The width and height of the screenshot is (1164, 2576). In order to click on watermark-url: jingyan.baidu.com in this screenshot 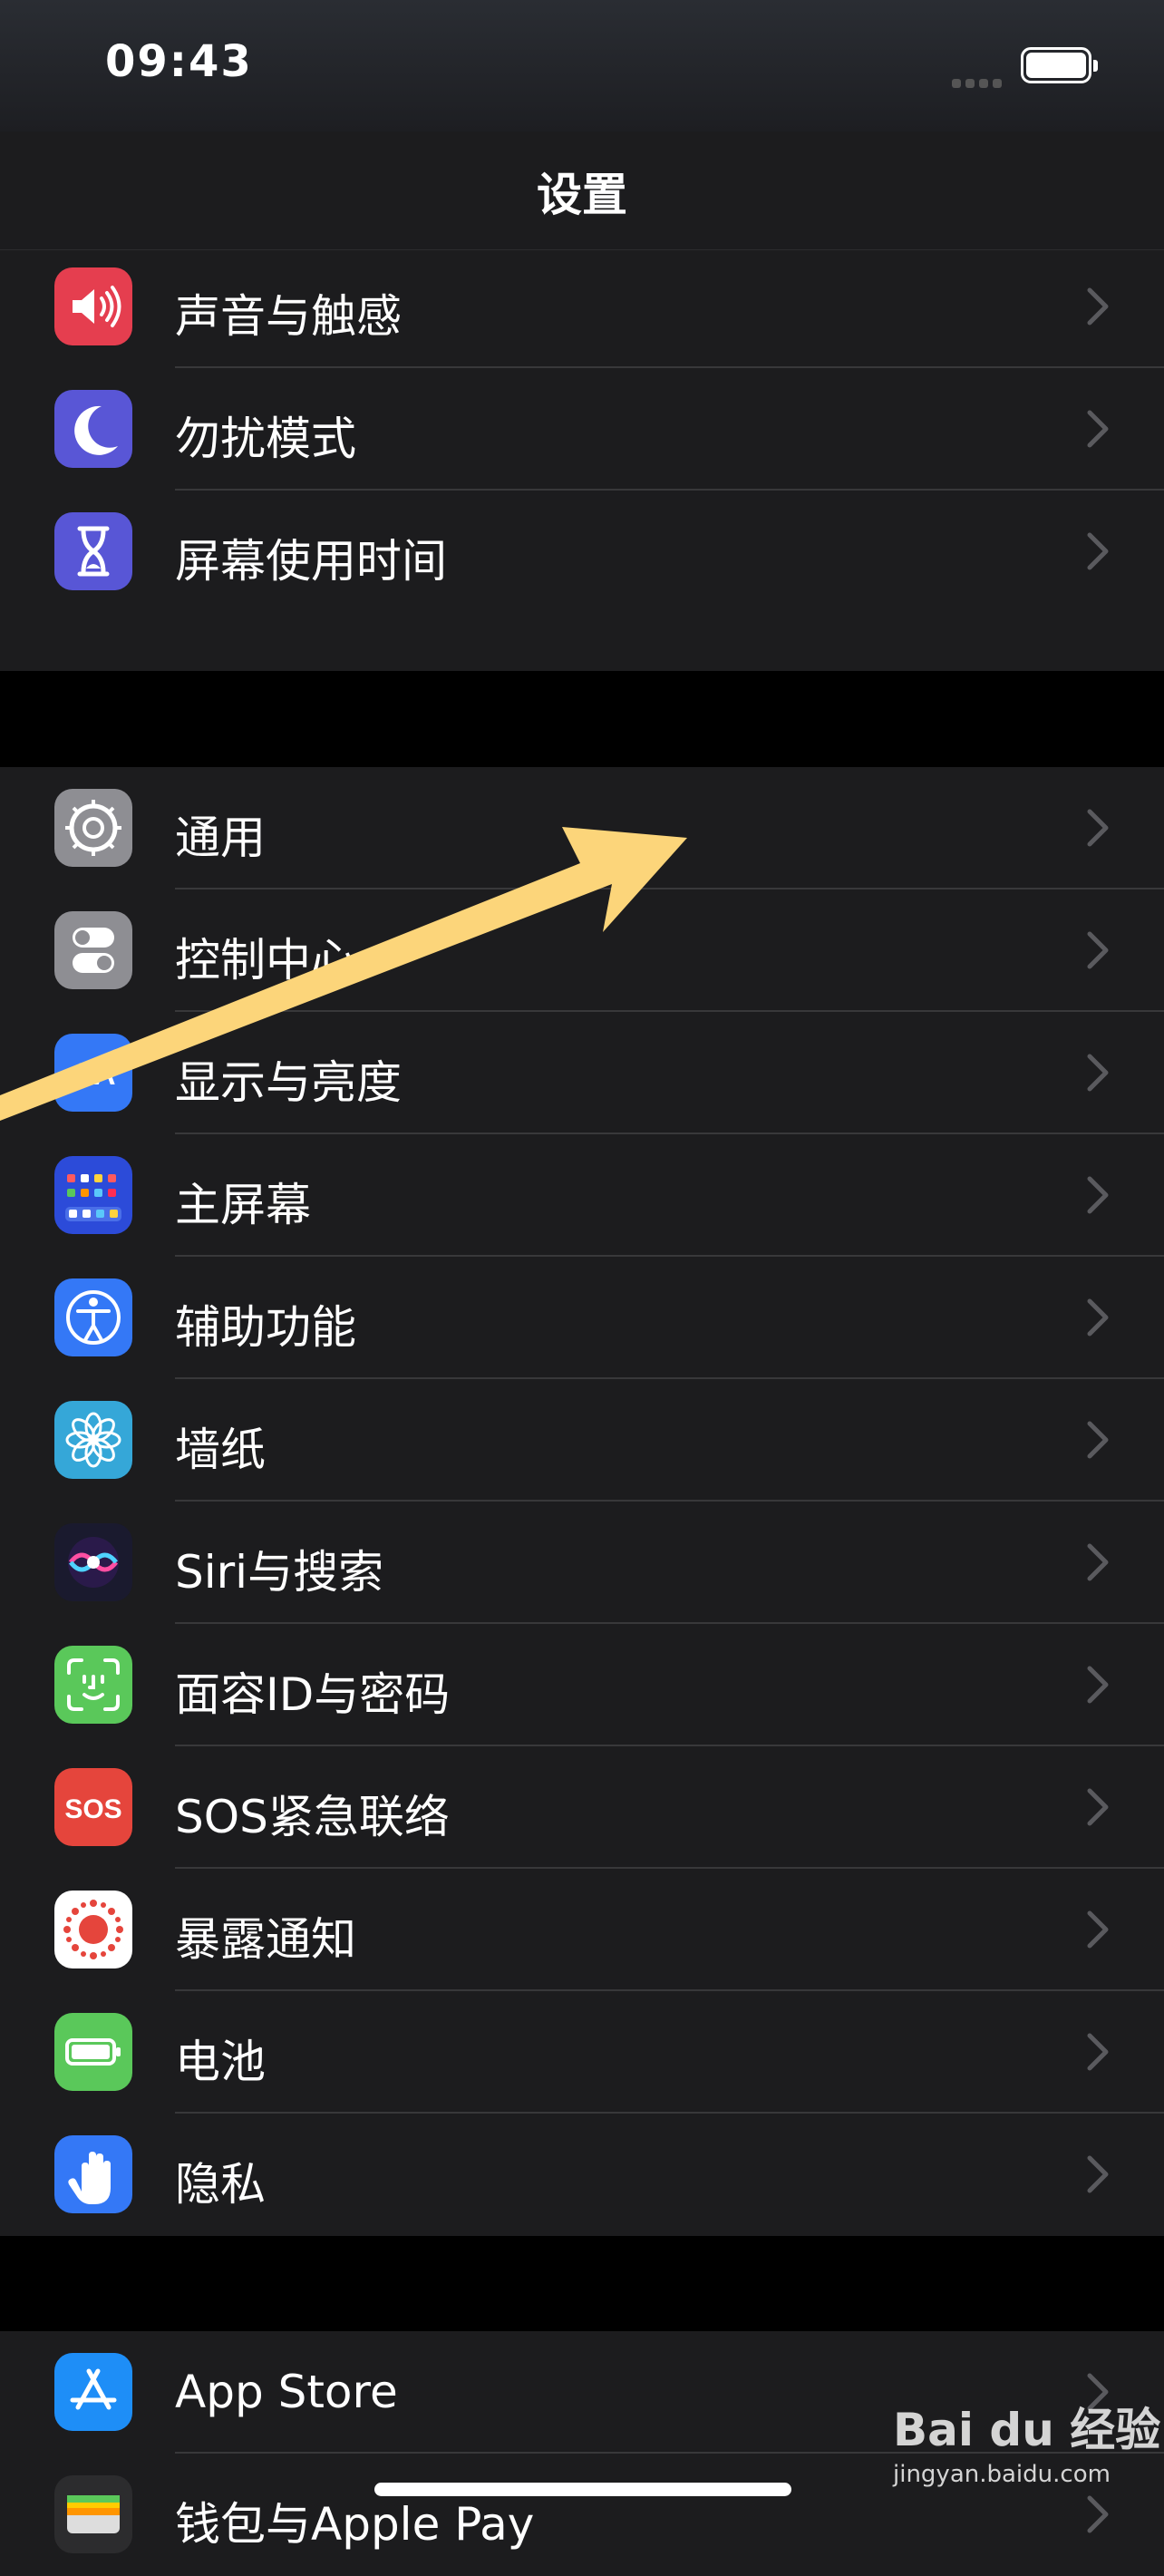, I will do `click(1002, 2474)`.